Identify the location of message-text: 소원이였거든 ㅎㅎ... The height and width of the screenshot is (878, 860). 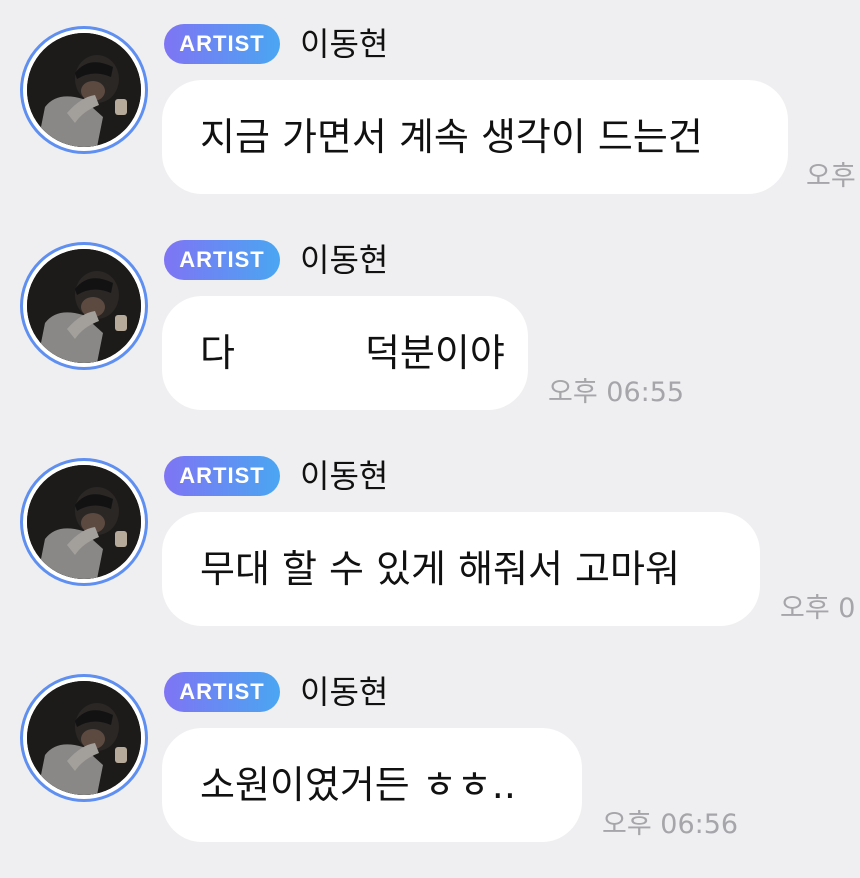
(358, 785).